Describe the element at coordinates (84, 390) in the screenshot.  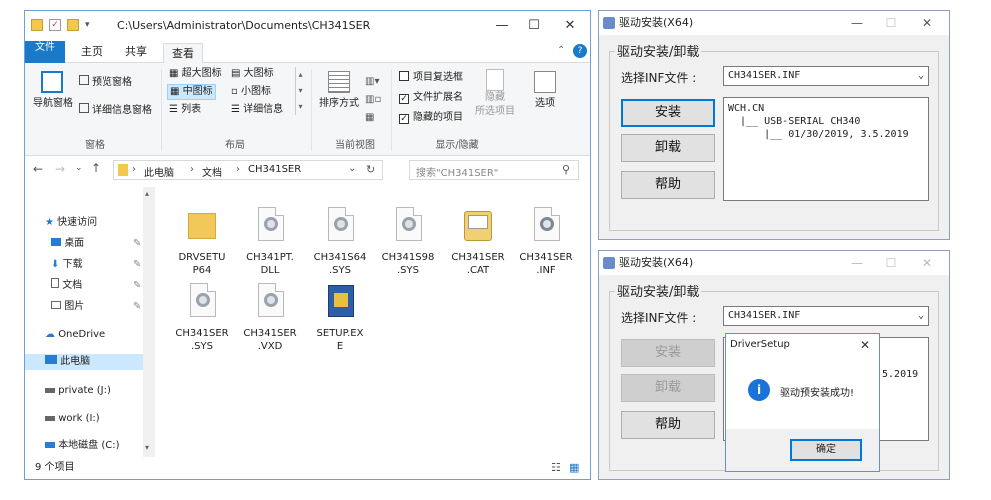
I see `nav-label: private (J:)` at that location.